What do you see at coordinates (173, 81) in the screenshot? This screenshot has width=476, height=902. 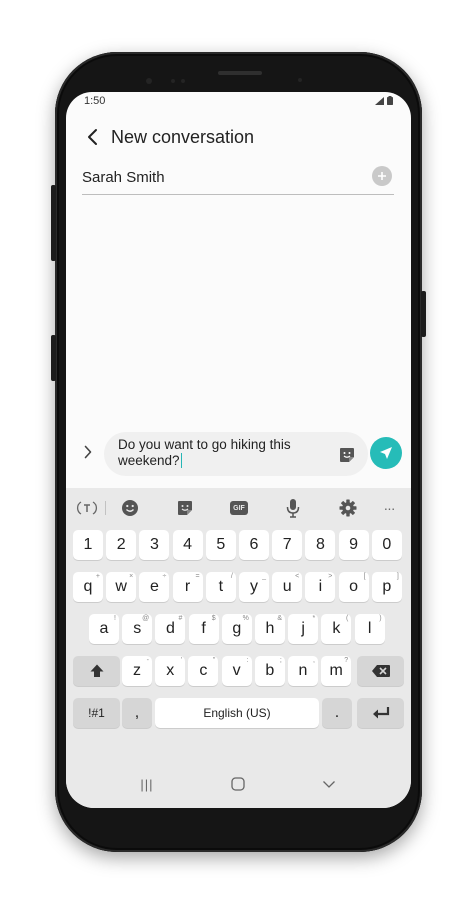 I see `proximity-sensor` at bounding box center [173, 81].